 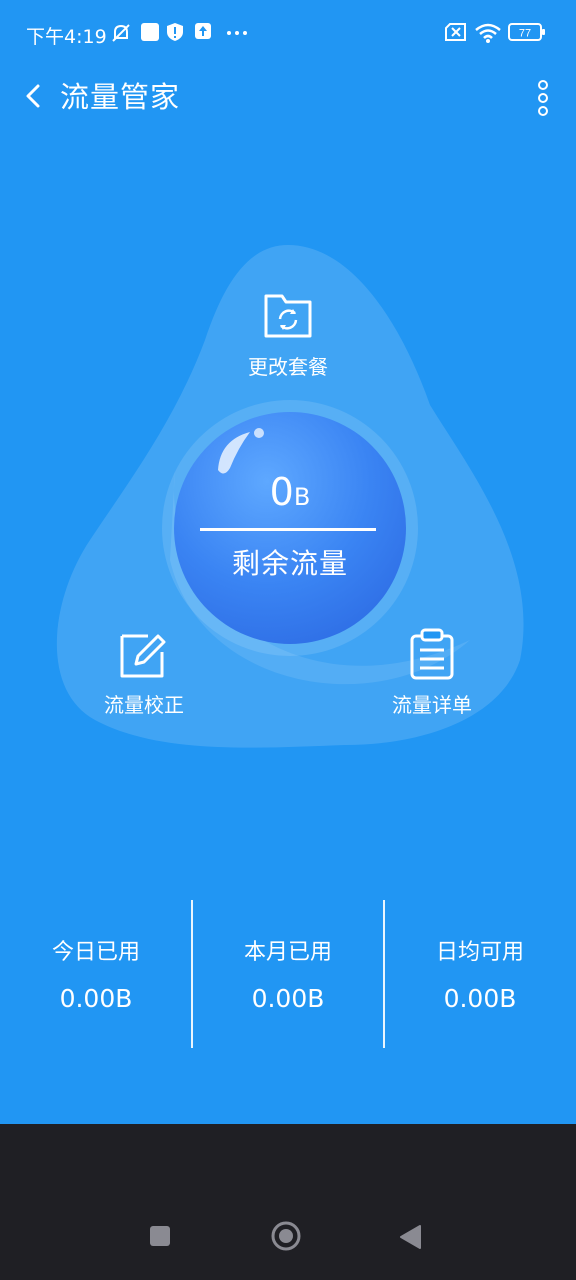 I want to click on home-icon, so click(x=286, y=1236).